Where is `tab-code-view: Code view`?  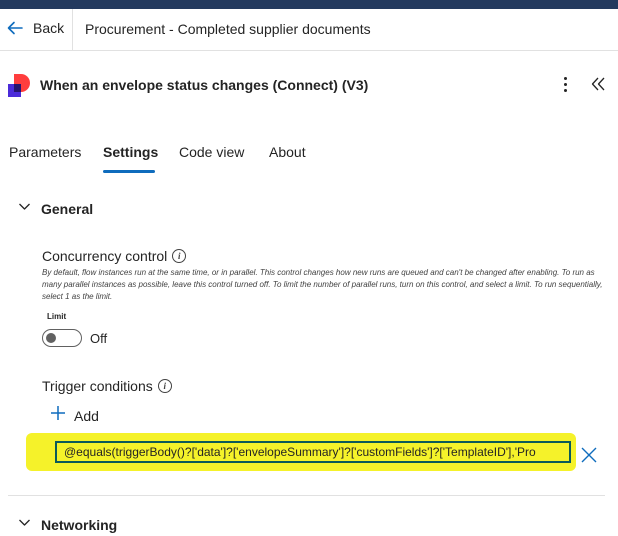
tab-code-view: Code view is located at coordinates (211, 152).